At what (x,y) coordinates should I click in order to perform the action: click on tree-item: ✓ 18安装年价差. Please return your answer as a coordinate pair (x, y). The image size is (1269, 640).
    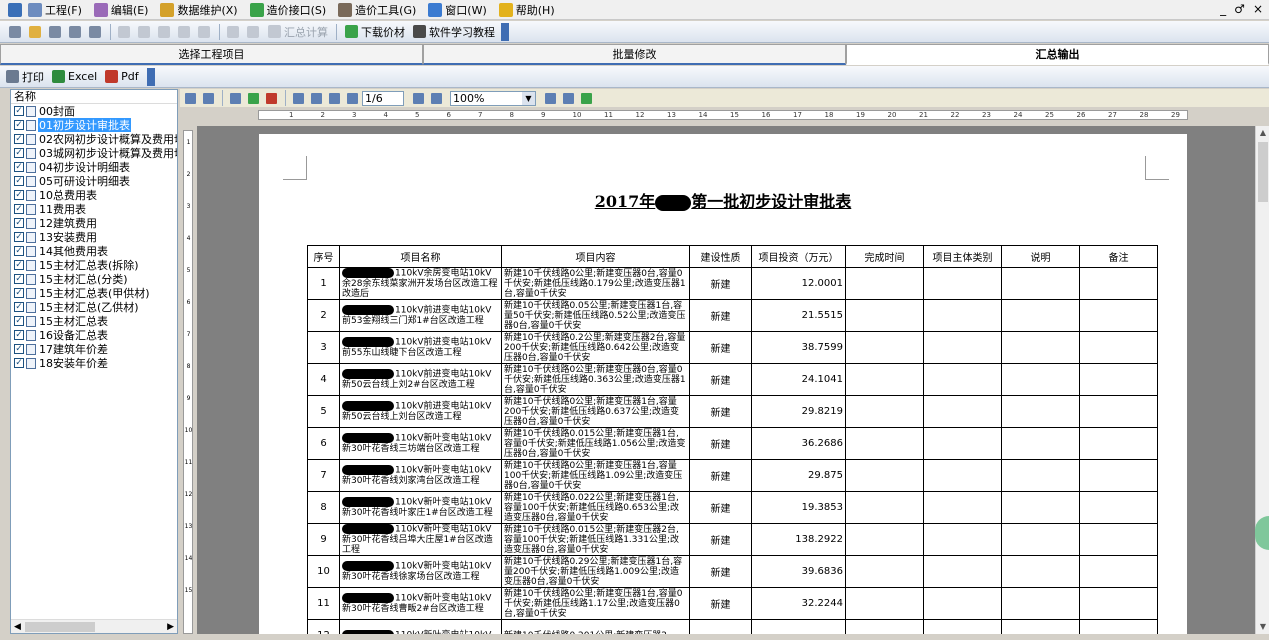
    Looking at the image, I should click on (94, 363).